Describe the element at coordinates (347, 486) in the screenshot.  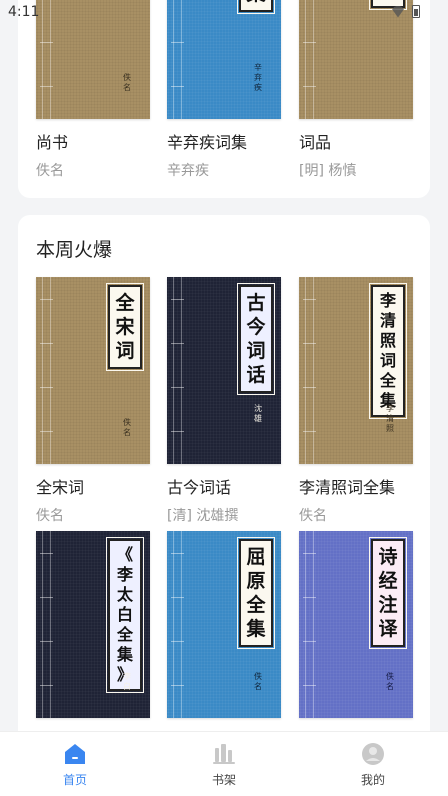
I see `book-title: 李清照词全集` at that location.